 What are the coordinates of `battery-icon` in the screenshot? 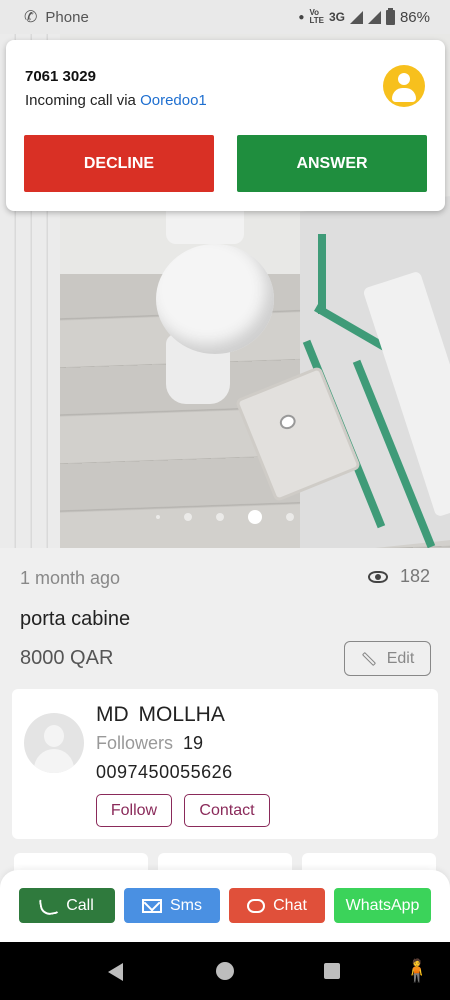 It's located at (390, 16).